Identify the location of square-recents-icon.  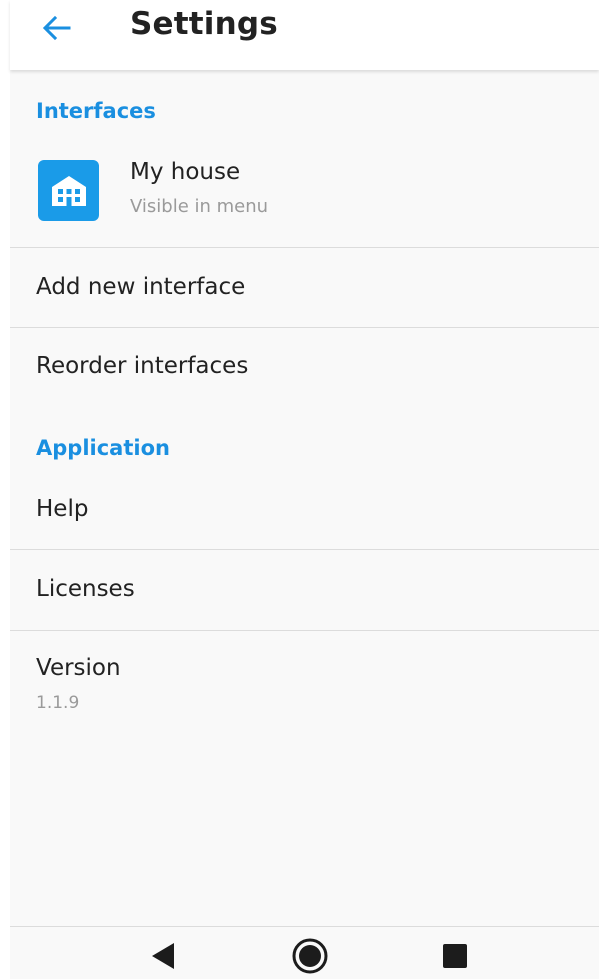
(455, 956).